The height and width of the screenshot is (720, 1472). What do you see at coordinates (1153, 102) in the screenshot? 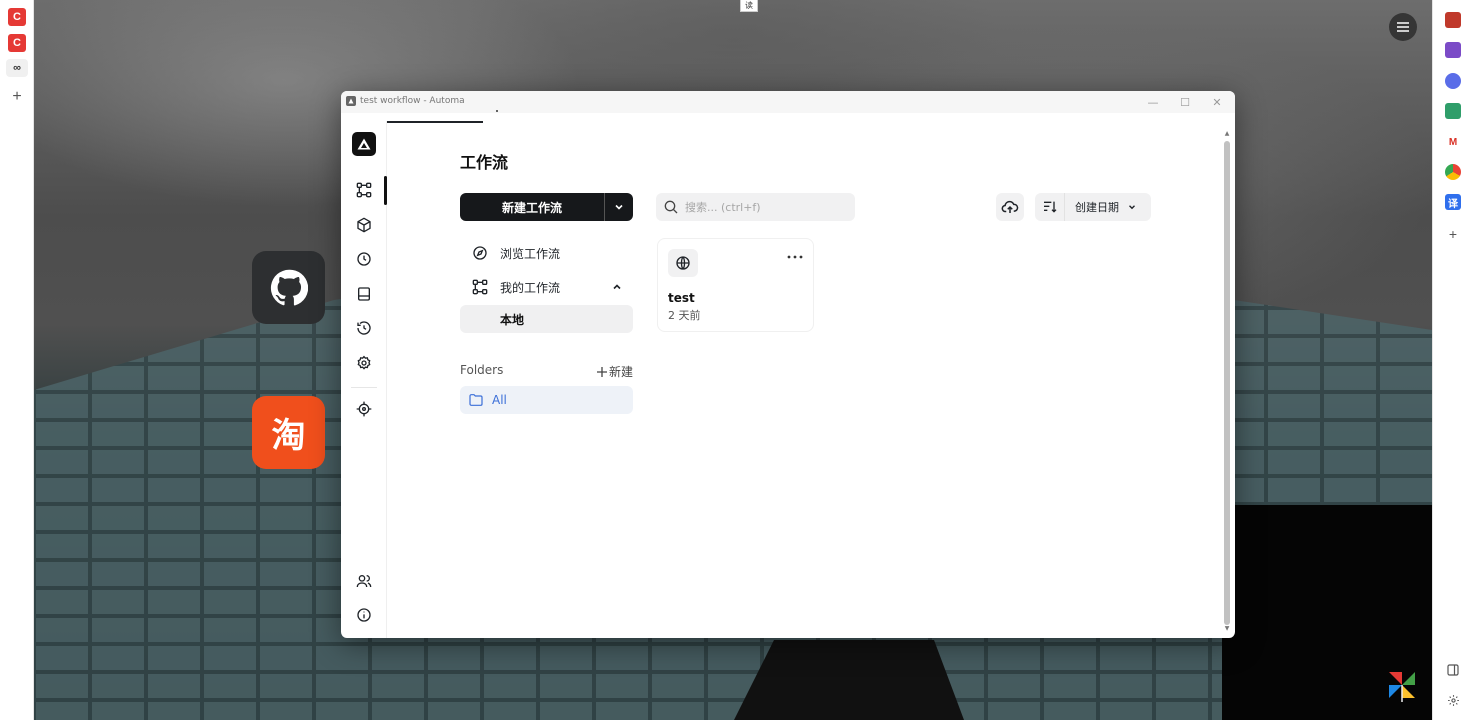
I see `minimize-button: —` at bounding box center [1153, 102].